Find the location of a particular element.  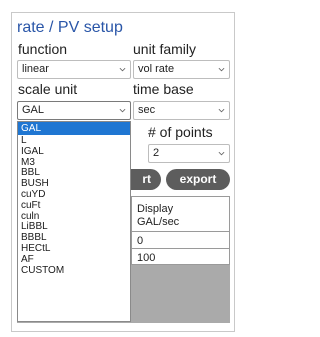

scale-unit-option-m3: M3 is located at coordinates (74, 162).